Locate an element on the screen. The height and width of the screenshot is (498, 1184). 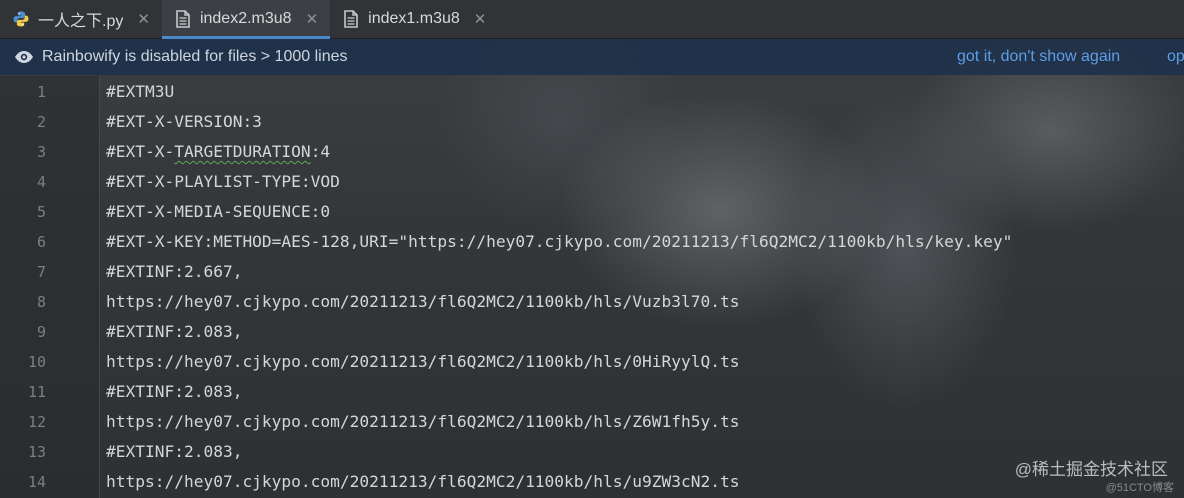
line-number: 4 is located at coordinates (41, 182).